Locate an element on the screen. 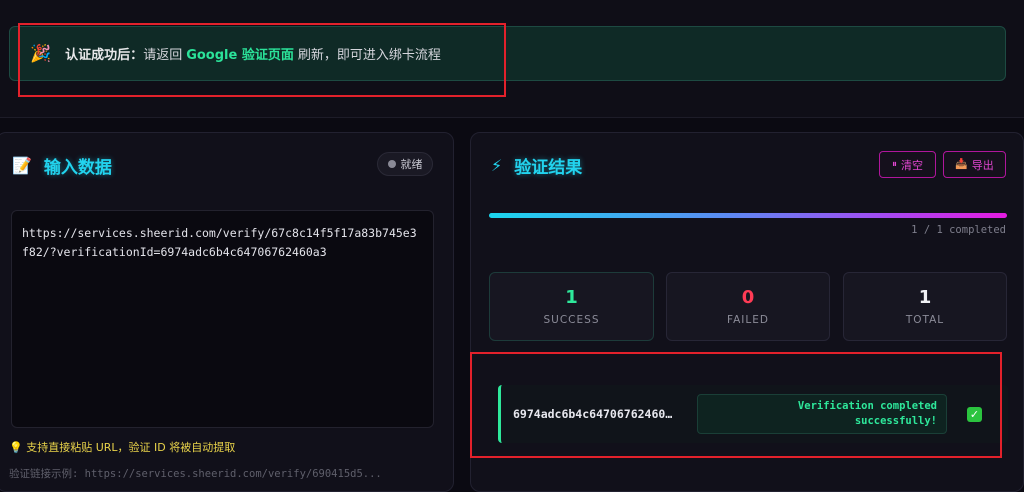 The height and width of the screenshot is (492, 1024). success-label: SUCCESS is located at coordinates (571, 320).